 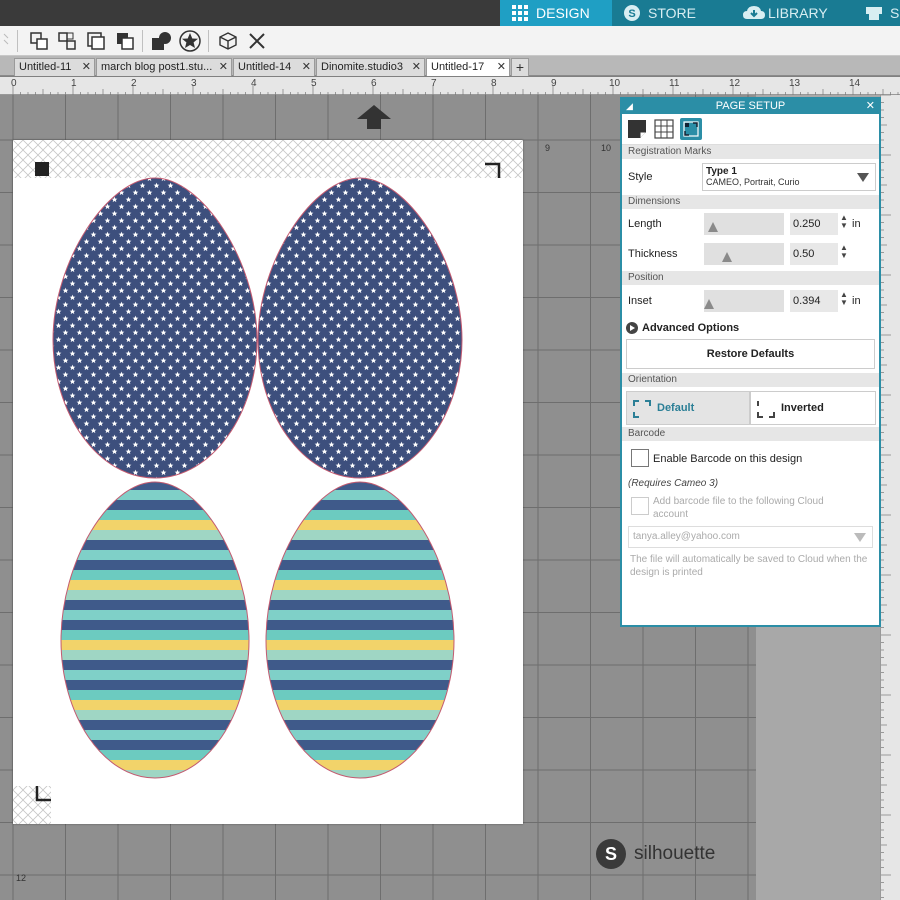 What do you see at coordinates (629, 106) in the screenshot?
I see `dock-icon: ◢` at bounding box center [629, 106].